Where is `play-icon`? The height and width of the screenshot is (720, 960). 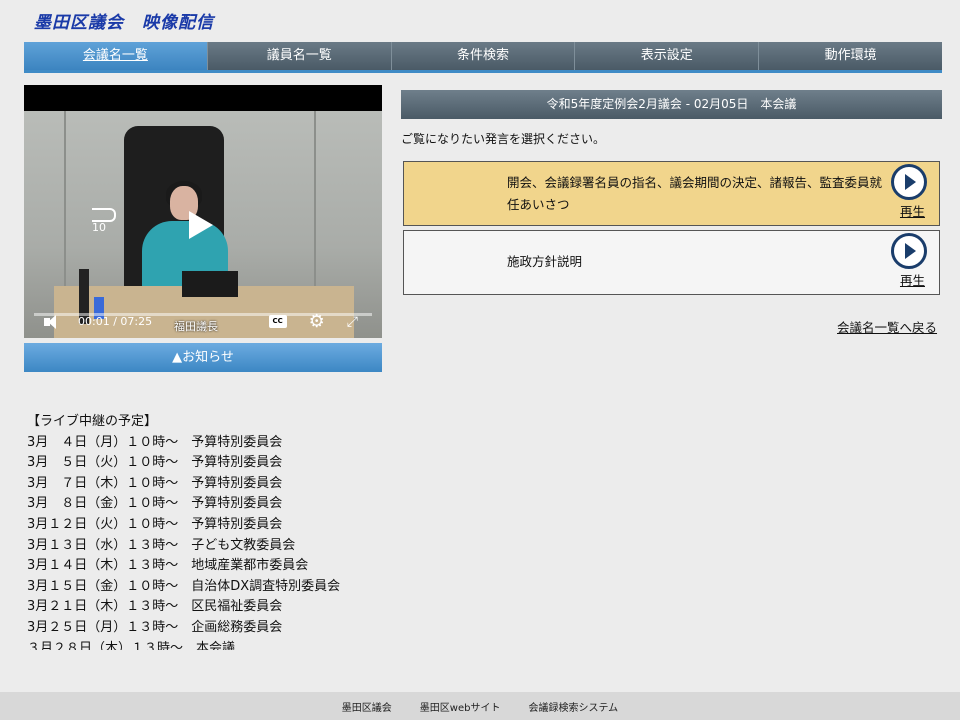
play-icon is located at coordinates (201, 225).